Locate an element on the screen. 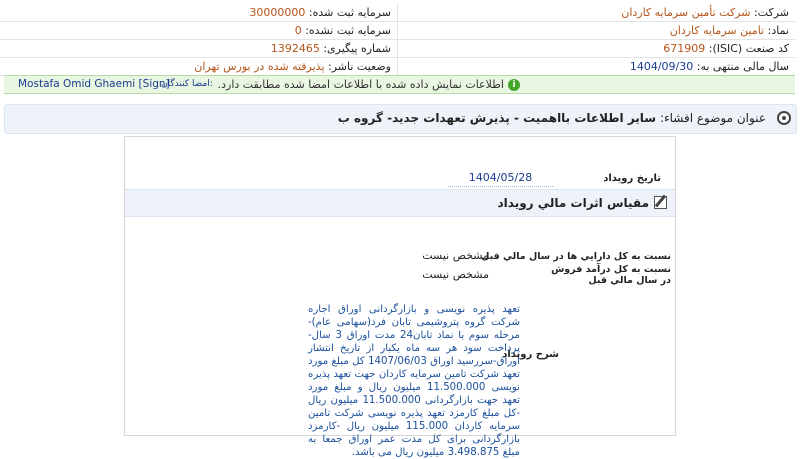  financial-effects-title: مقياس اثرات مالي رويداد is located at coordinates (573, 203).